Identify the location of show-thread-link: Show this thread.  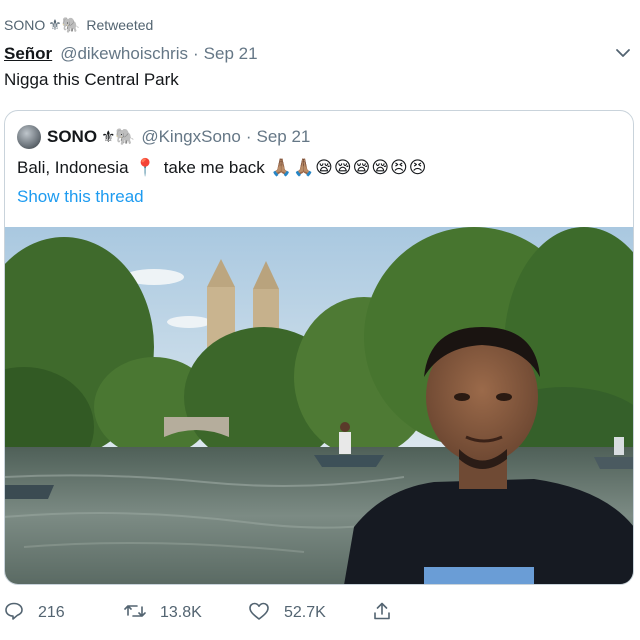
(80, 197).